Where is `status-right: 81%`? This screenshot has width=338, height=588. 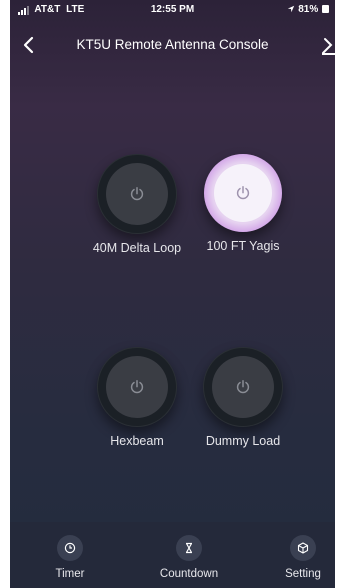 status-right: 81% is located at coordinates (308, 9).